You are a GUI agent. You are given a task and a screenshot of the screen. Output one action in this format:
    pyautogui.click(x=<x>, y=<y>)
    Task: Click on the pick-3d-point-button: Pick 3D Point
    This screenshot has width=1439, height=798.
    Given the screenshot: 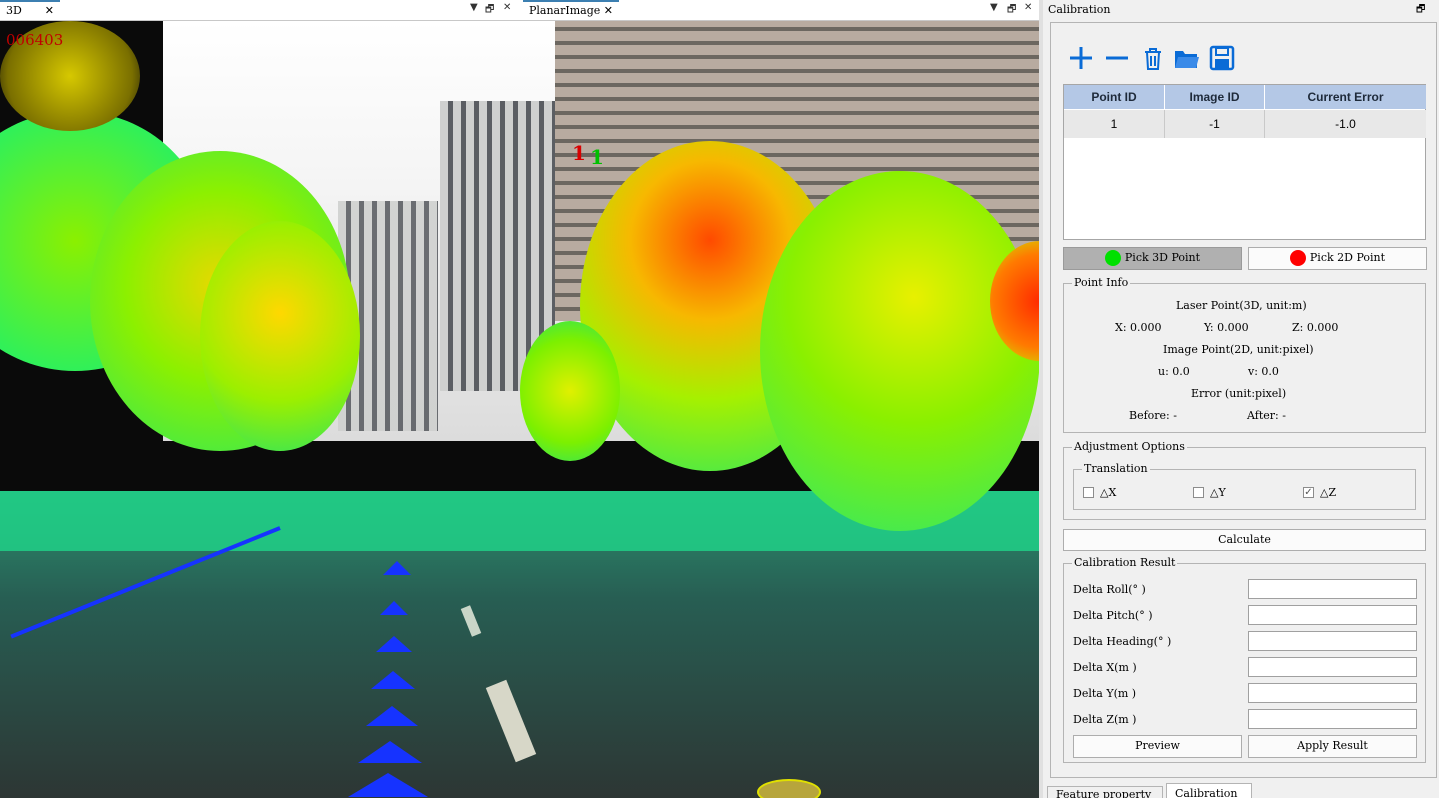 What is the action you would take?
    pyautogui.click(x=1152, y=258)
    